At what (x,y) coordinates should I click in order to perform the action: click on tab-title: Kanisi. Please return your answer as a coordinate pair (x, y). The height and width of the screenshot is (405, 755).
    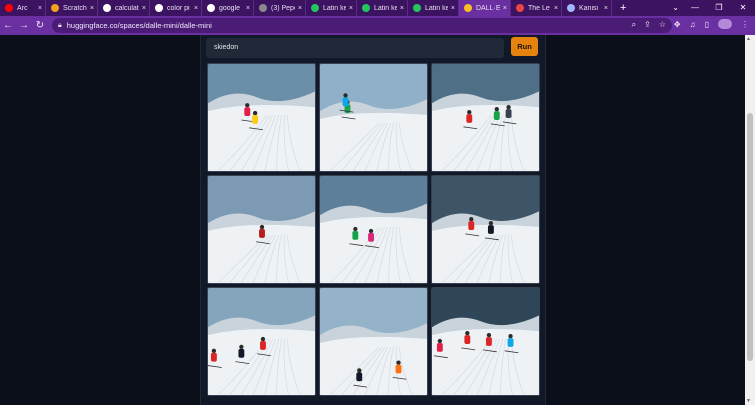
    Looking at the image, I should click on (589, 8).